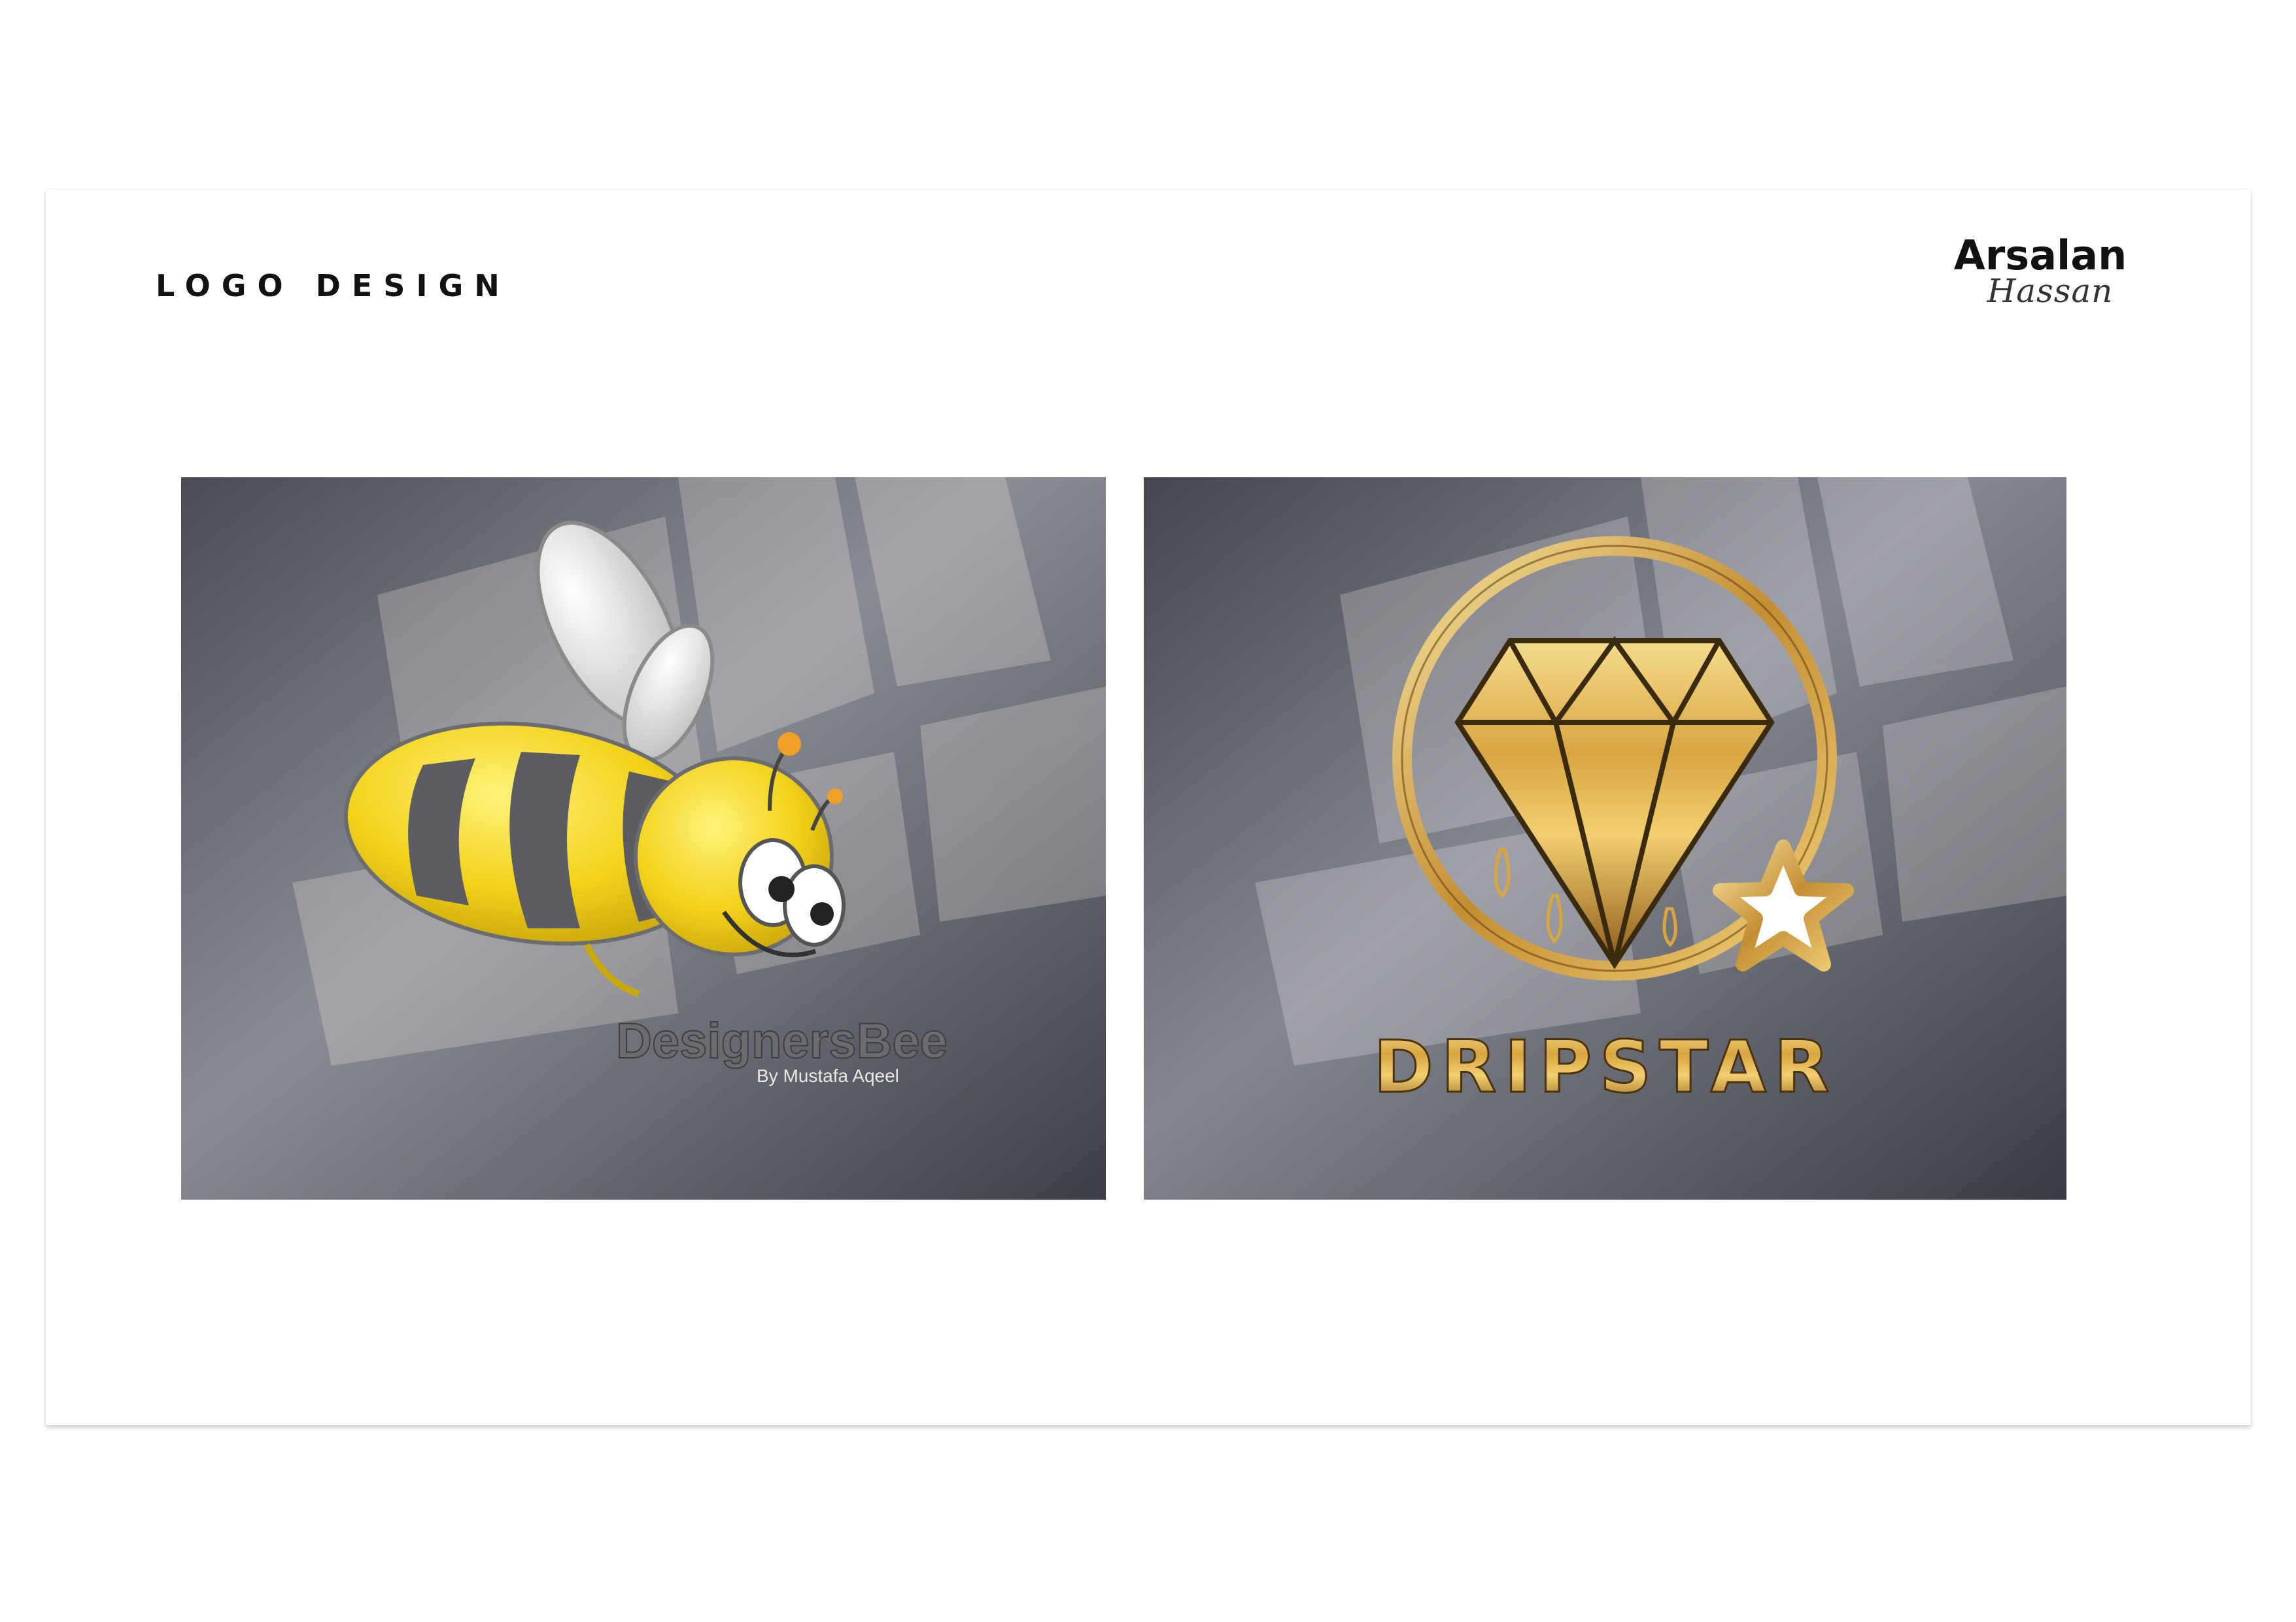 This screenshot has width=2296, height=1622. I want to click on author-logo: Arsalan Hassan, so click(2041, 270).